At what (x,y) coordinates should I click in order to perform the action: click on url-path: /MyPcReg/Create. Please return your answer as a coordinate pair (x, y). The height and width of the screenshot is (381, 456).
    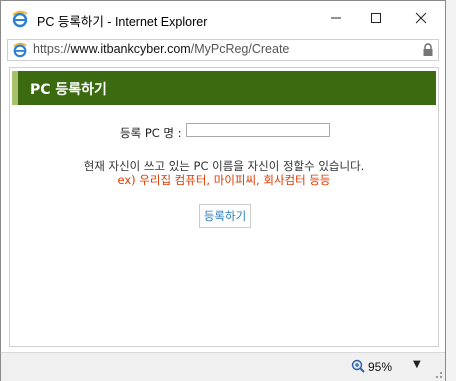
    Looking at the image, I should click on (240, 49).